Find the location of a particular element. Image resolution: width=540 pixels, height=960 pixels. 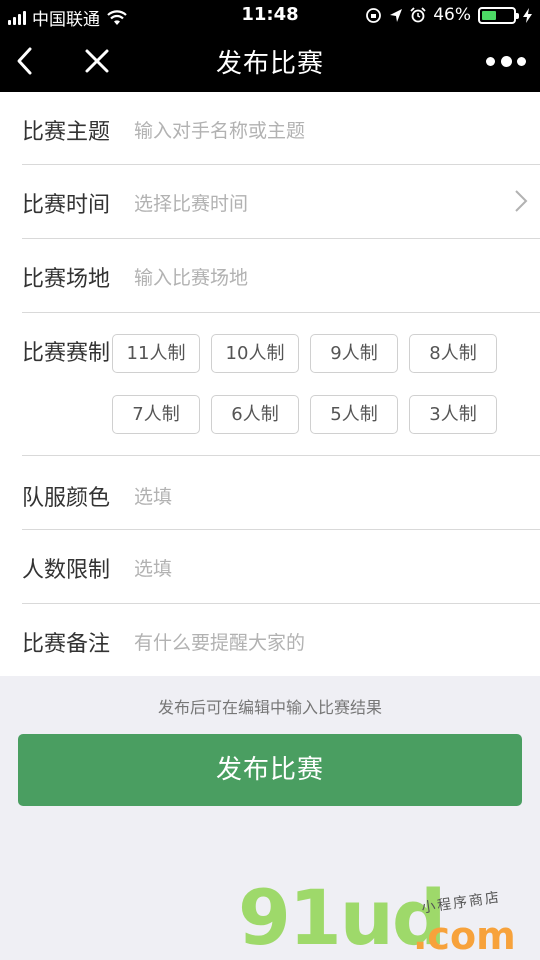

topic-label: 比赛主题 is located at coordinates (66, 132).